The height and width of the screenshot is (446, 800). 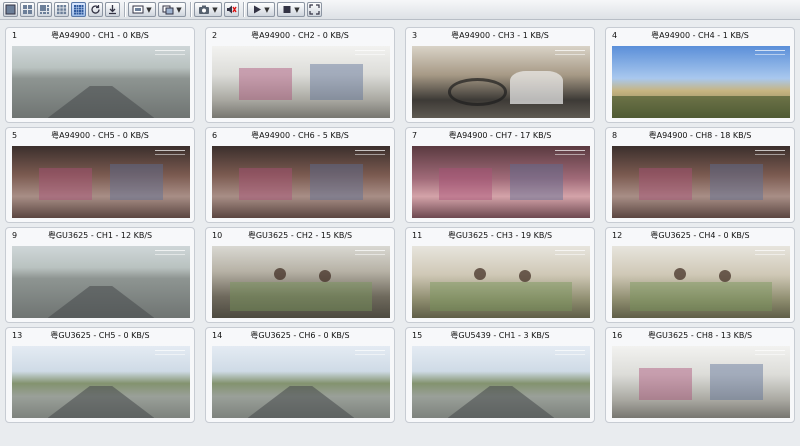 What do you see at coordinates (500, 336) in the screenshot?
I see `tile-header: 15 粤GU5439 - CH1 - 3 KB/S` at bounding box center [500, 336].